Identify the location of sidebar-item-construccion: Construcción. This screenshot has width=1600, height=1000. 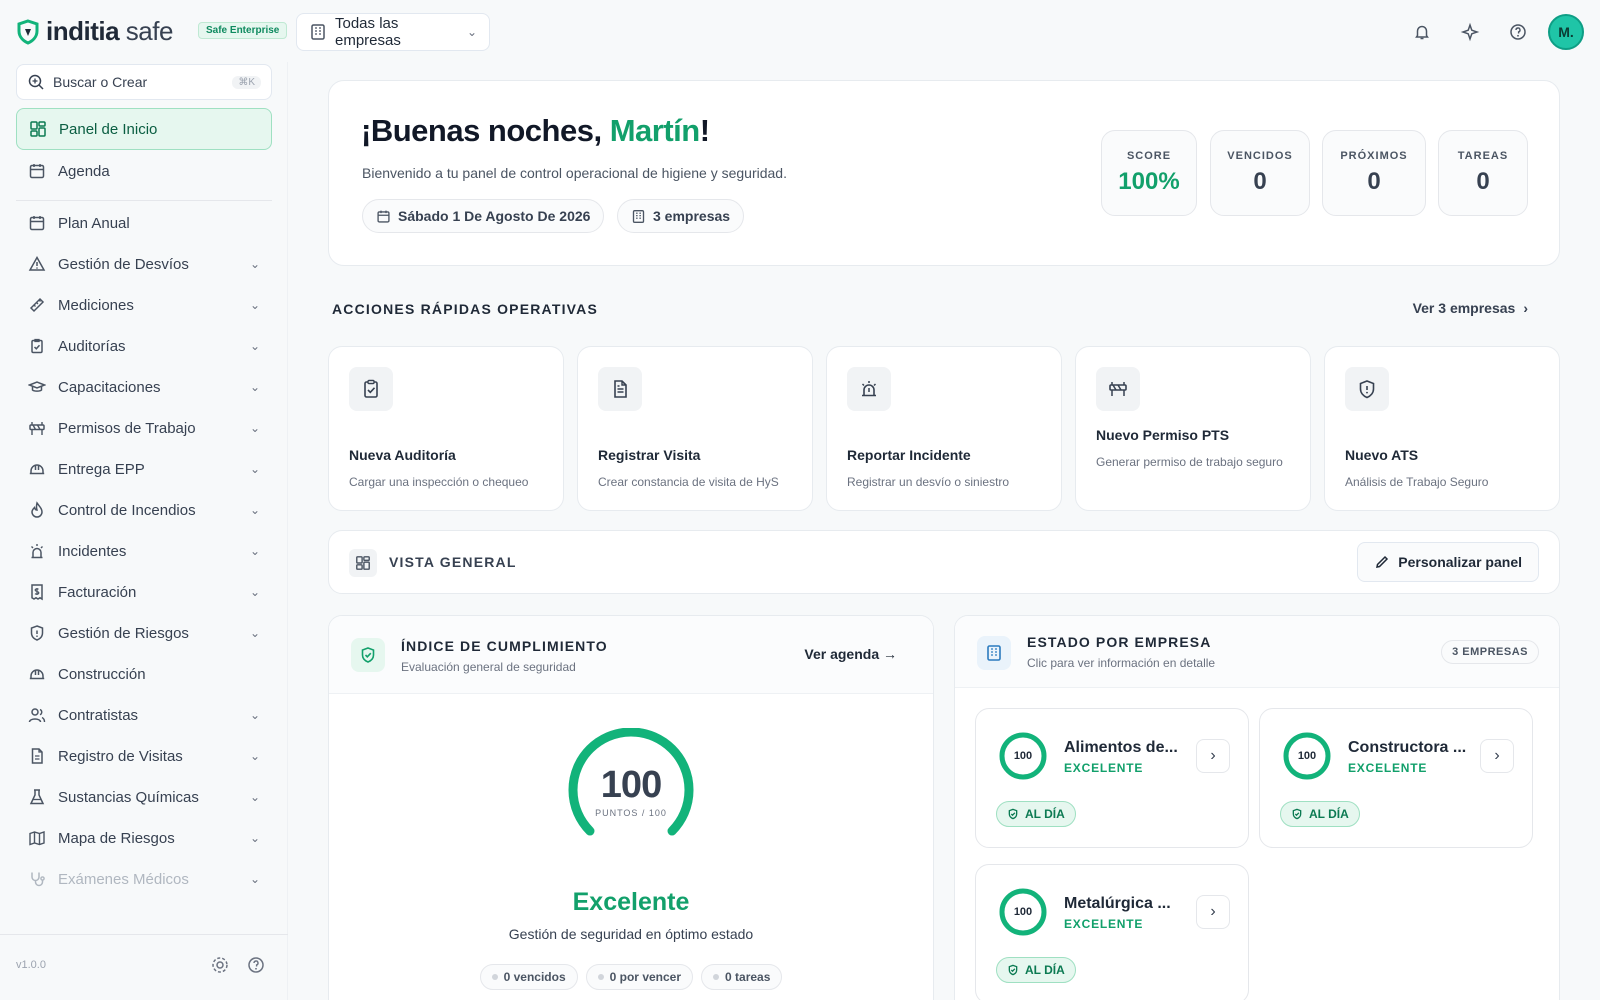
(144, 674).